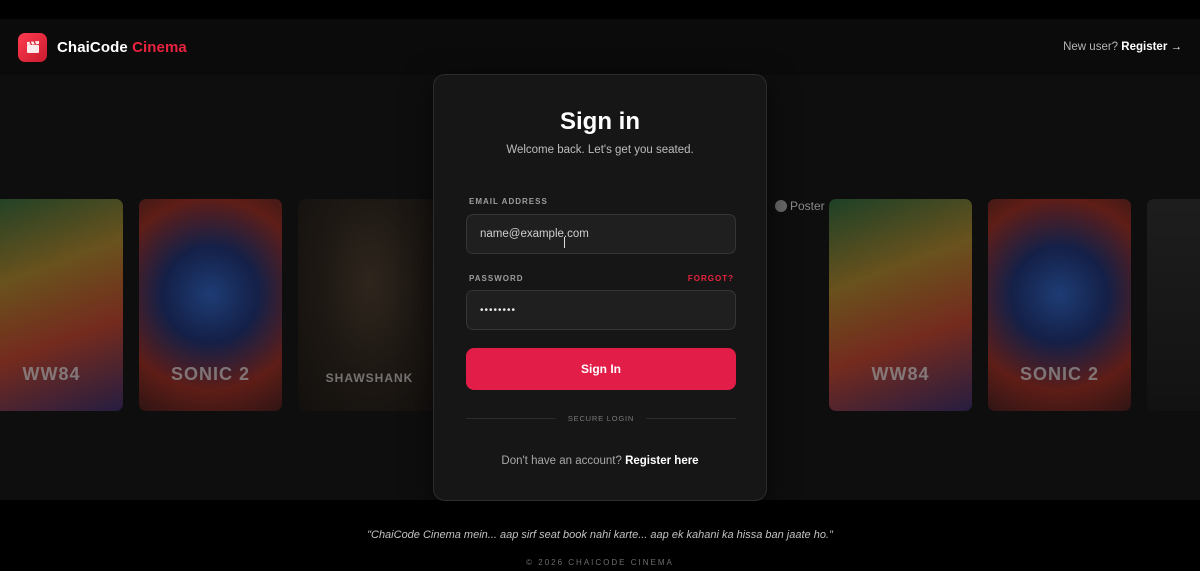  I want to click on email-field, so click(601, 234).